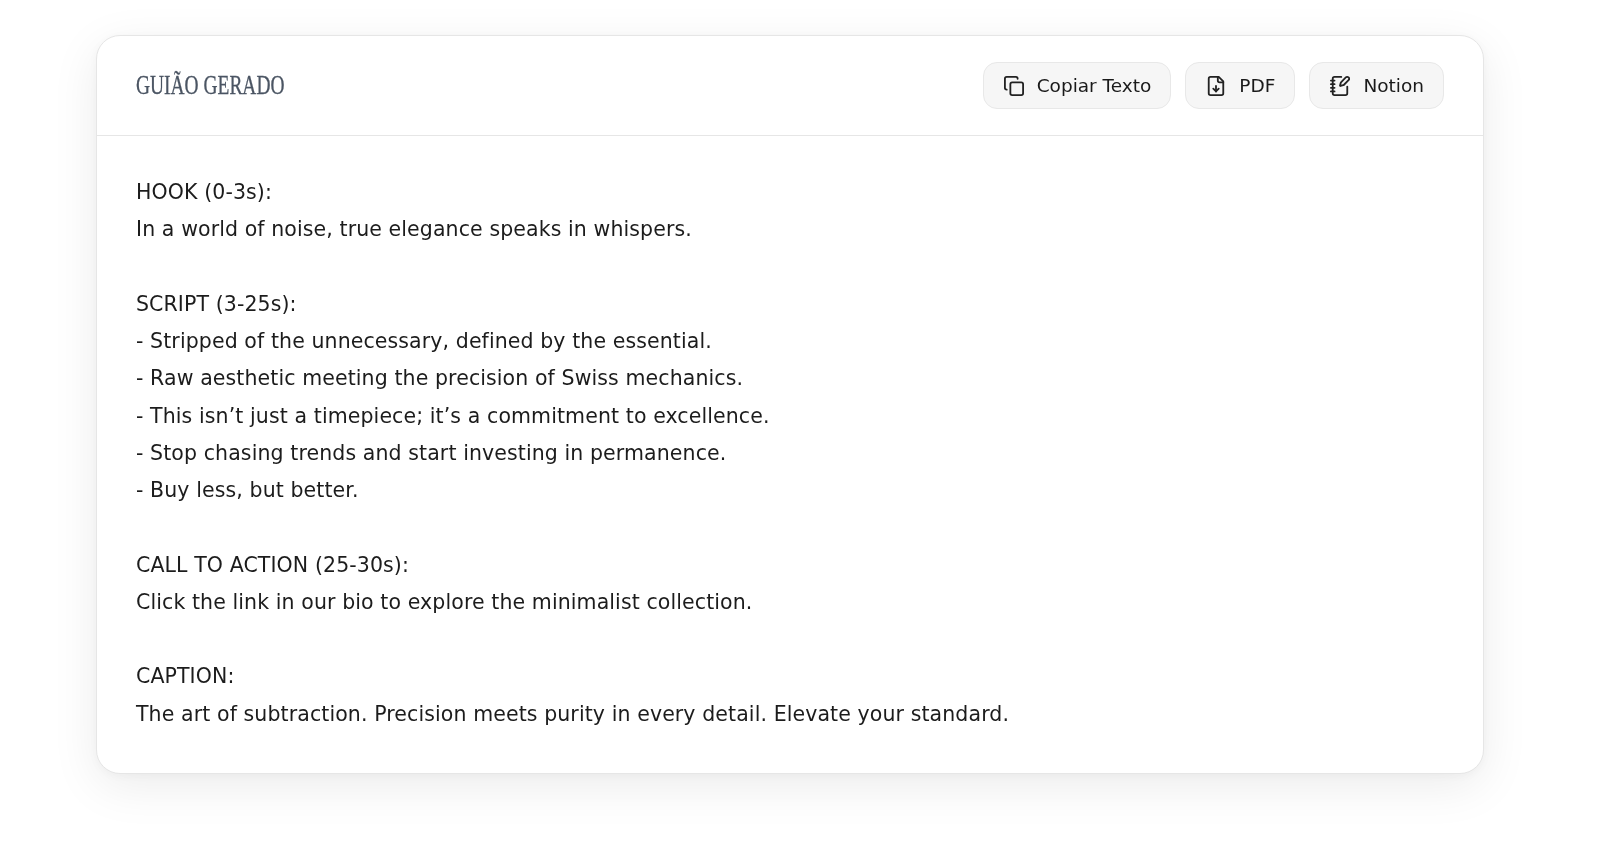  I want to click on action-button: Copiar Texto, so click(1077, 85).